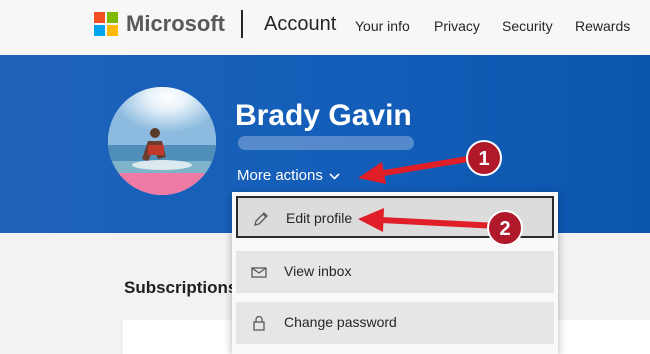 Image resolution: width=650 pixels, height=354 pixels. Describe the element at coordinates (175, 24) in the screenshot. I see `brand-name: Microsoft` at that location.